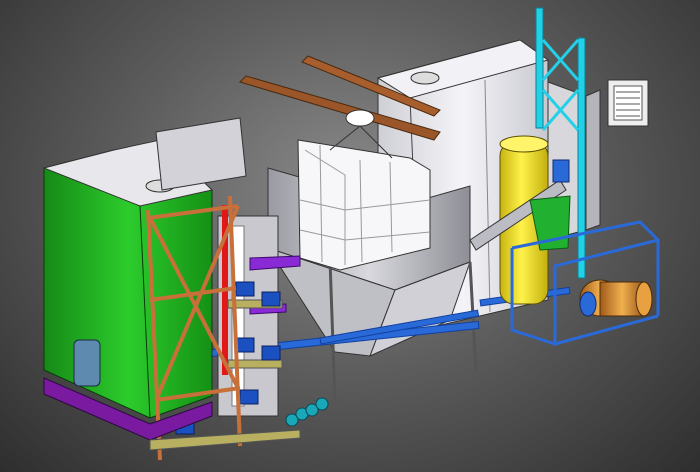 Image resolution: width=700 pixels, height=472 pixels. I want to click on dosing-pump, so click(616, 298).